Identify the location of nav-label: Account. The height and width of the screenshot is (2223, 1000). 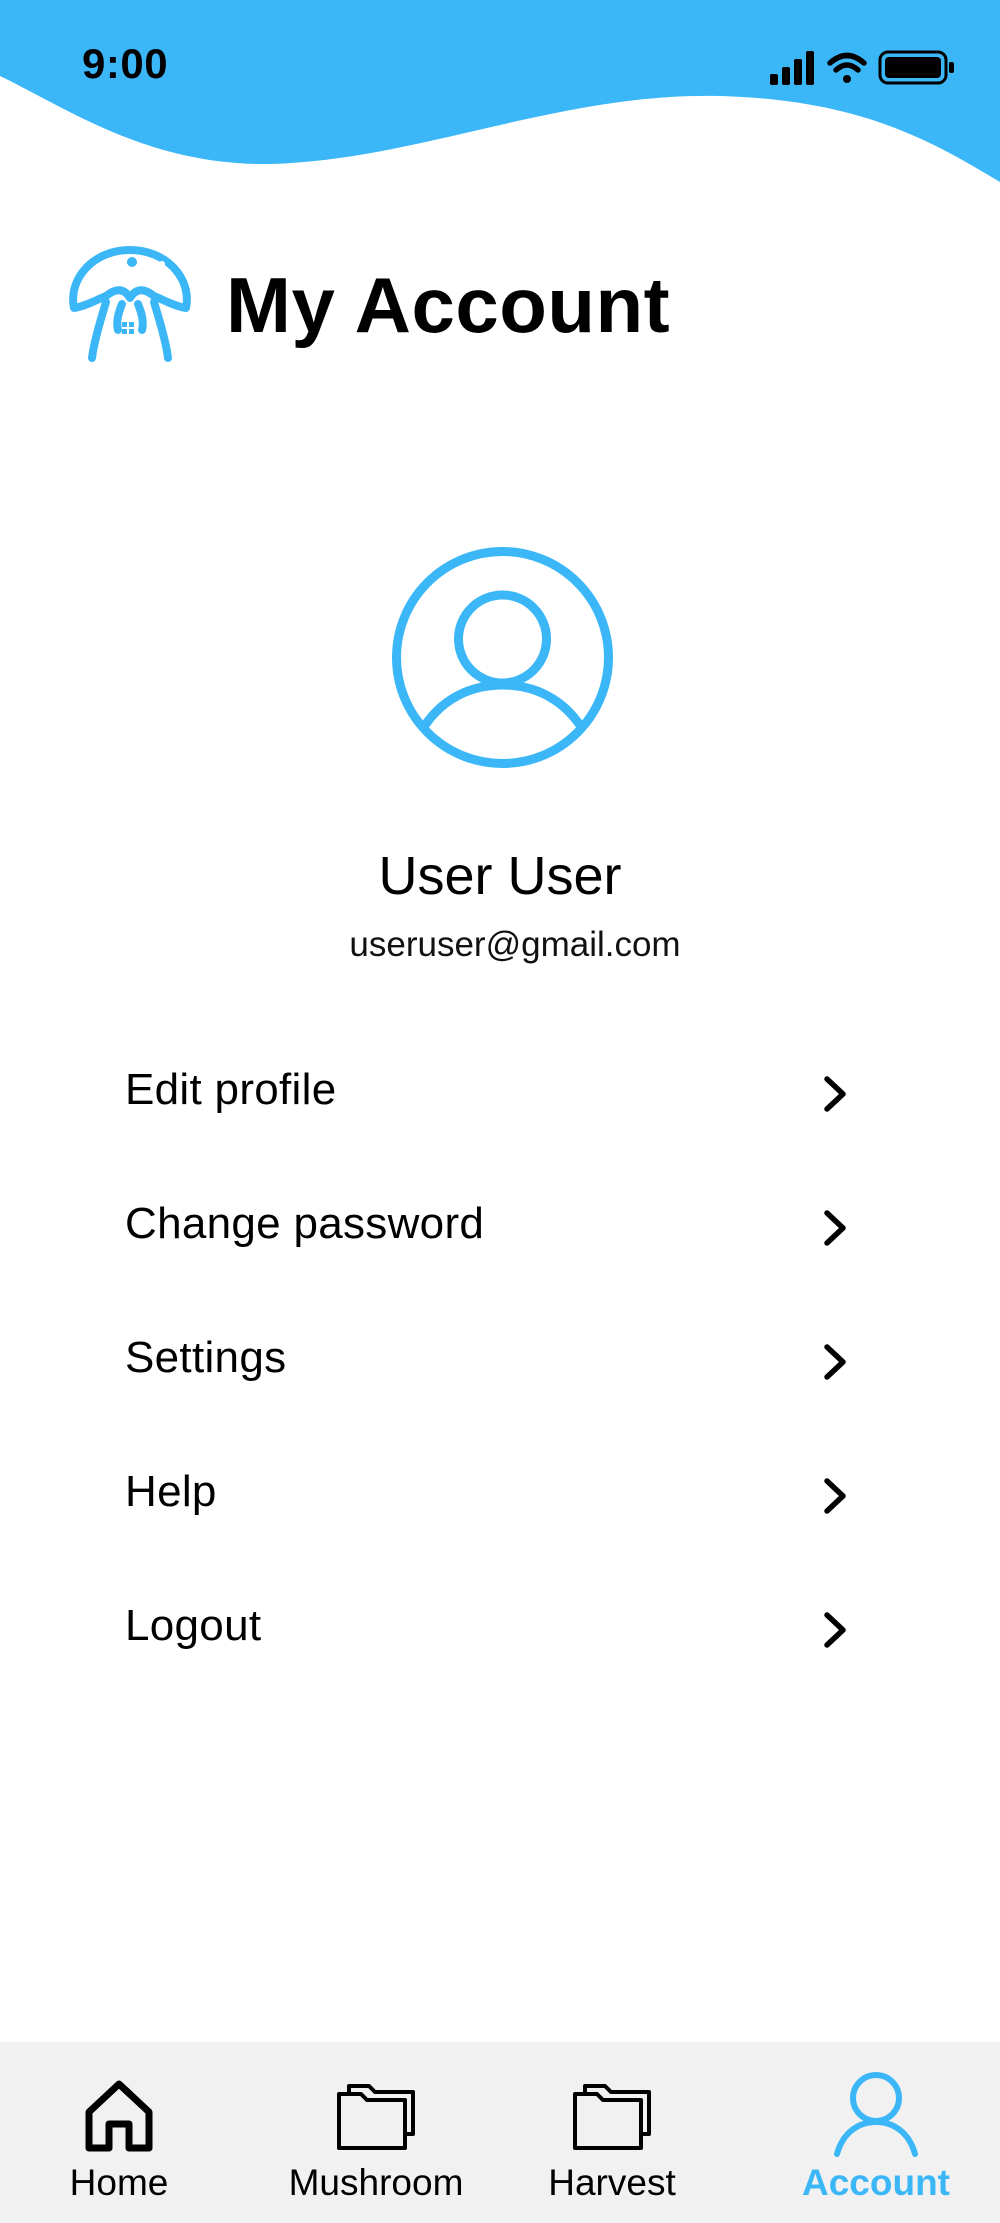
(876, 2182).